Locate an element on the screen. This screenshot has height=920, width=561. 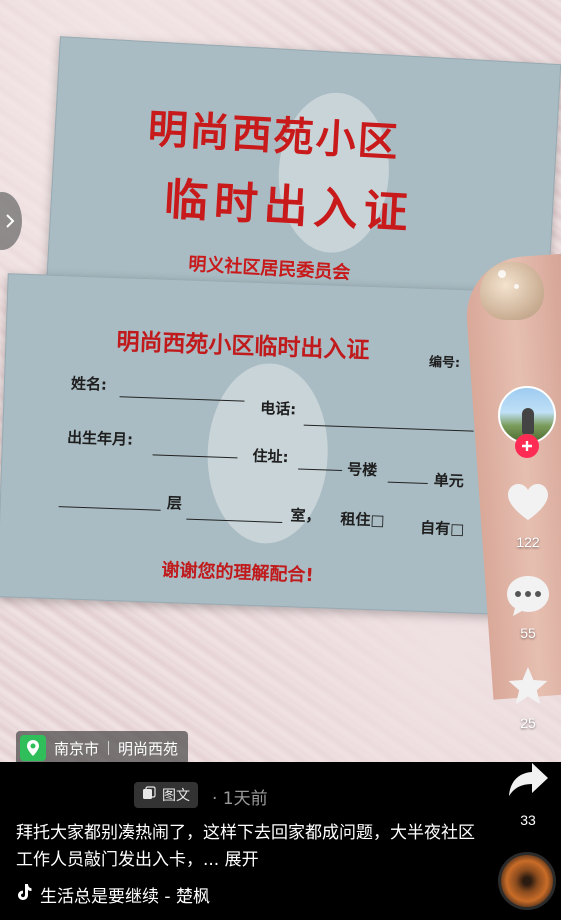
rent-option: 租住□ is located at coordinates (362, 520).